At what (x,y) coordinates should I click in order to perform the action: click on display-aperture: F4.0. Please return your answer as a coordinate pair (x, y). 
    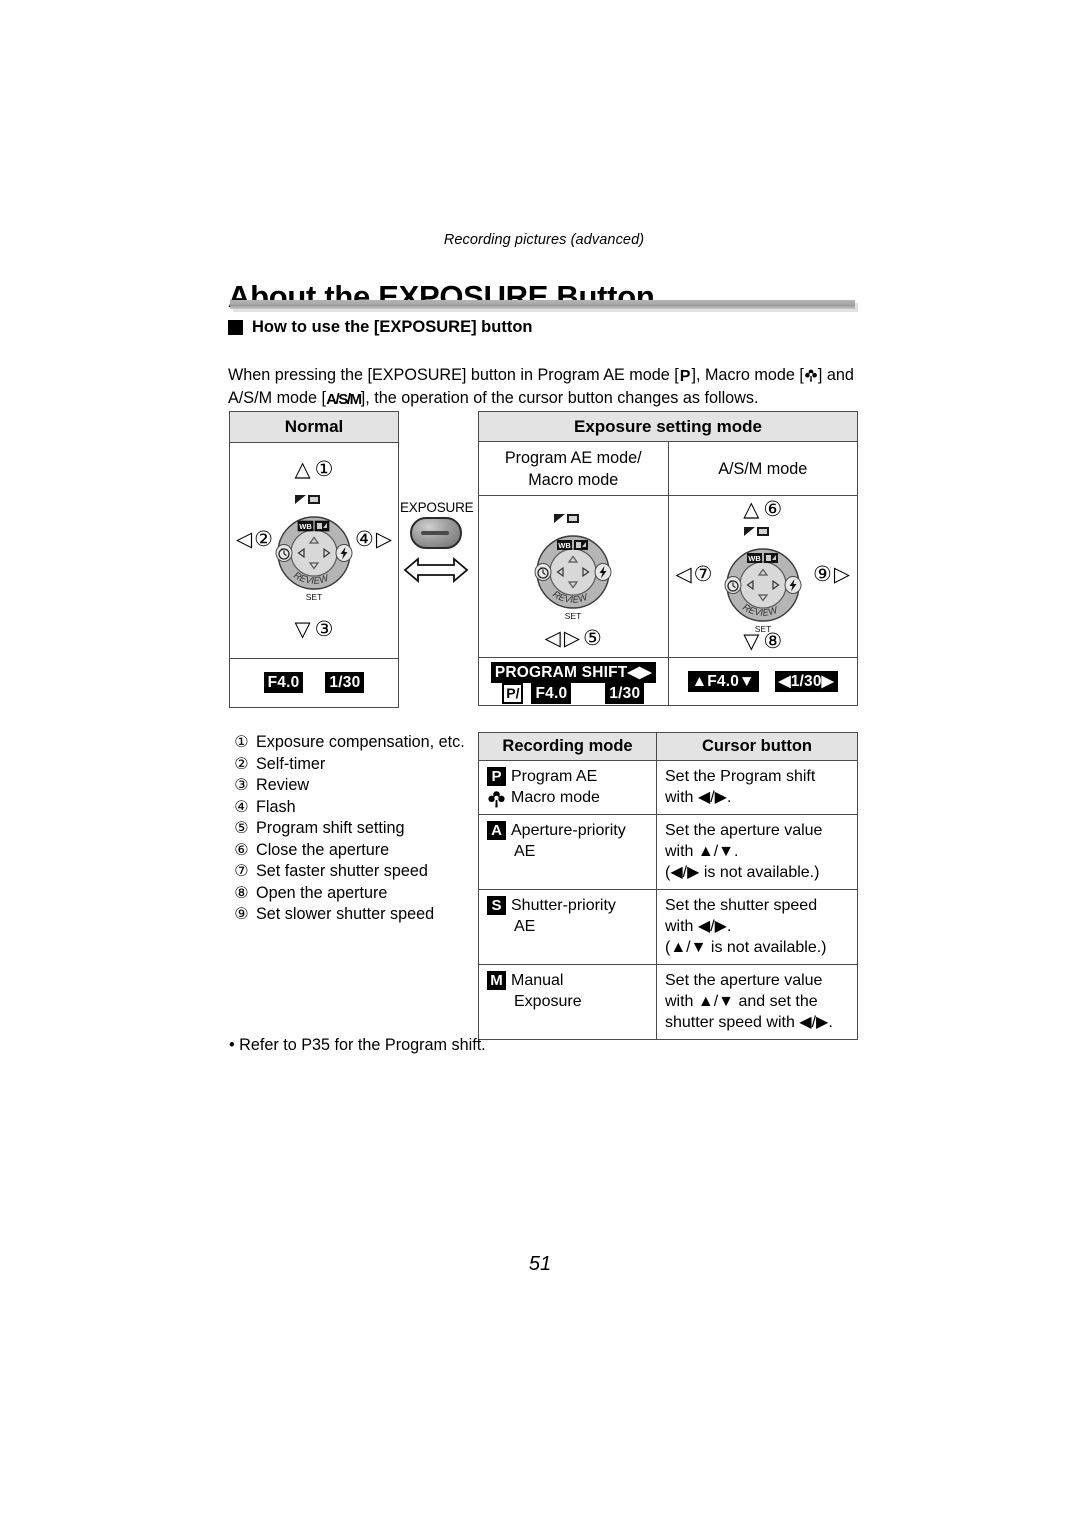
    Looking at the image, I should click on (283, 682).